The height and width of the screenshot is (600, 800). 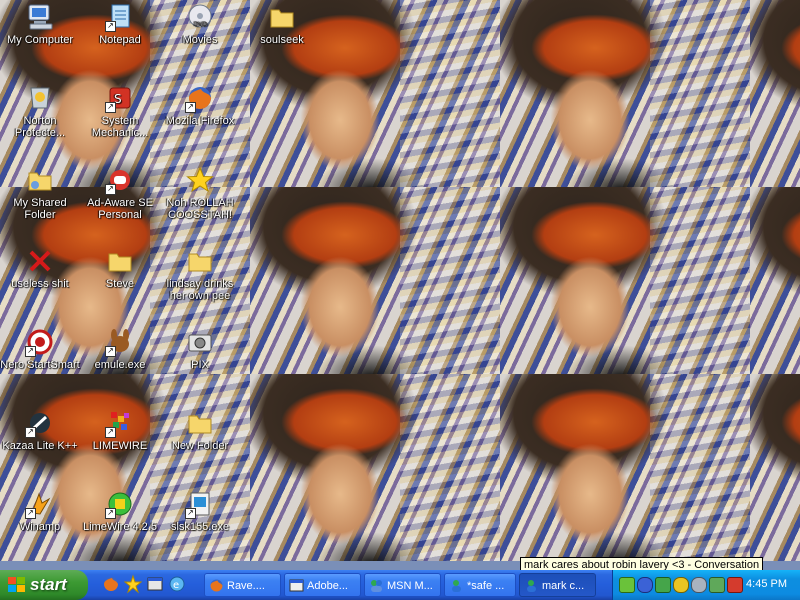 What do you see at coordinates (735, 585) in the screenshot?
I see `shield-icon` at bounding box center [735, 585].